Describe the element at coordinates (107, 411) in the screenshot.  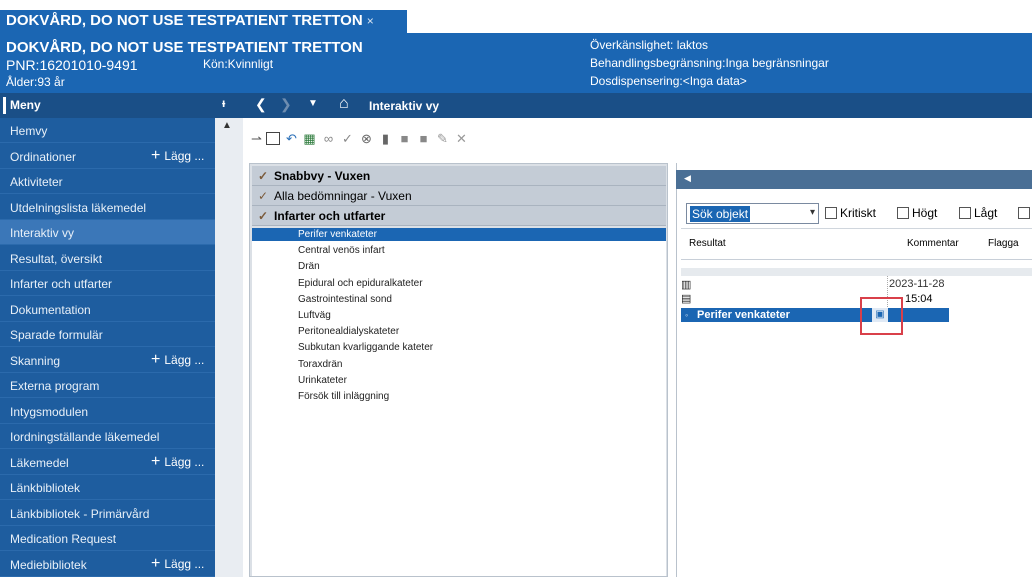
I see `sidebar-item: Intygsmodulen` at that location.